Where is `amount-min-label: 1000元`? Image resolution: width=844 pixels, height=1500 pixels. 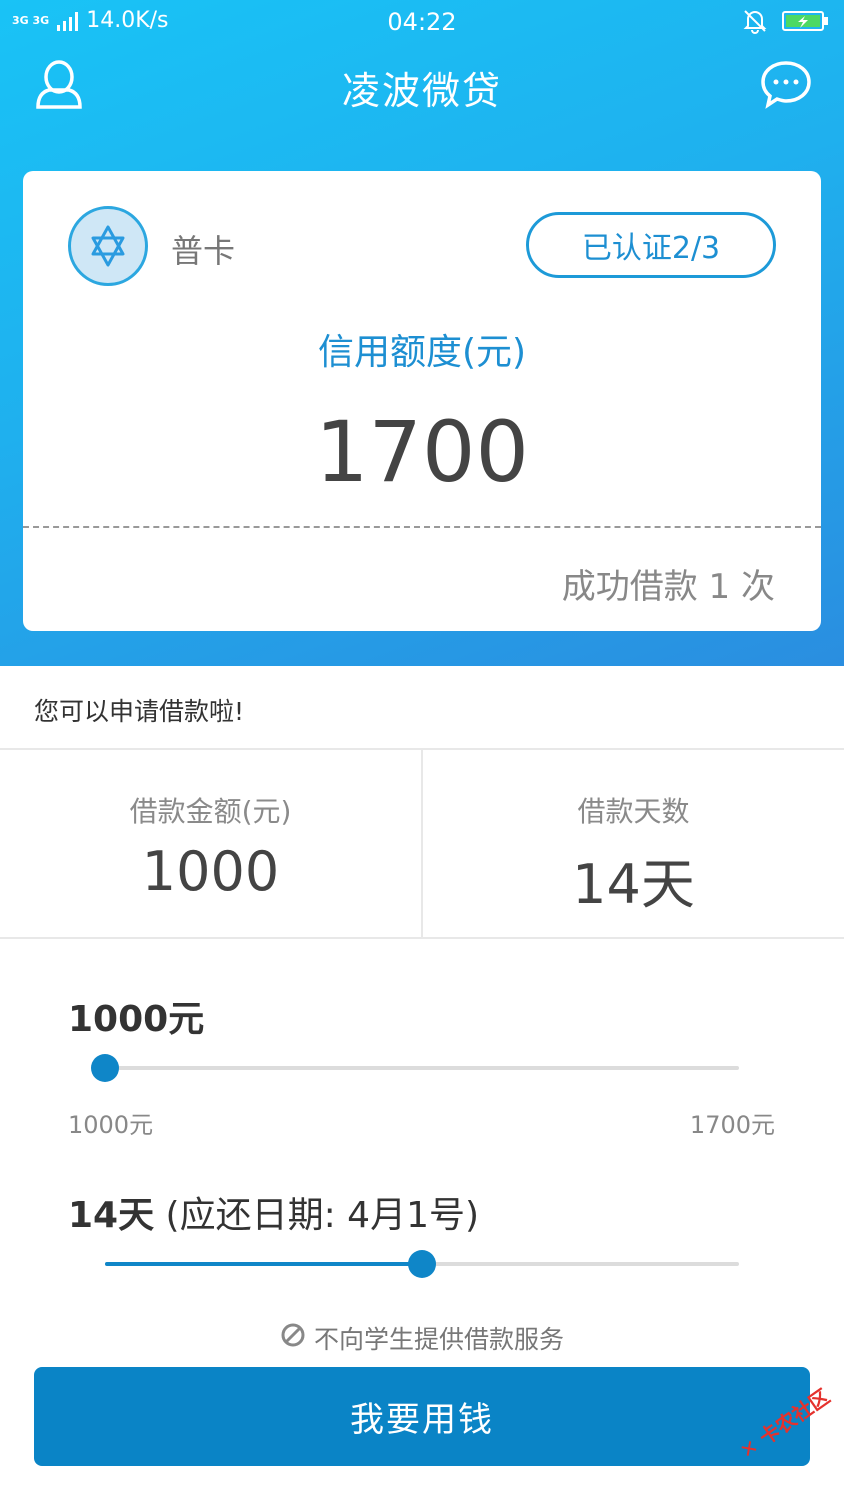 amount-min-label: 1000元 is located at coordinates (111, 1125).